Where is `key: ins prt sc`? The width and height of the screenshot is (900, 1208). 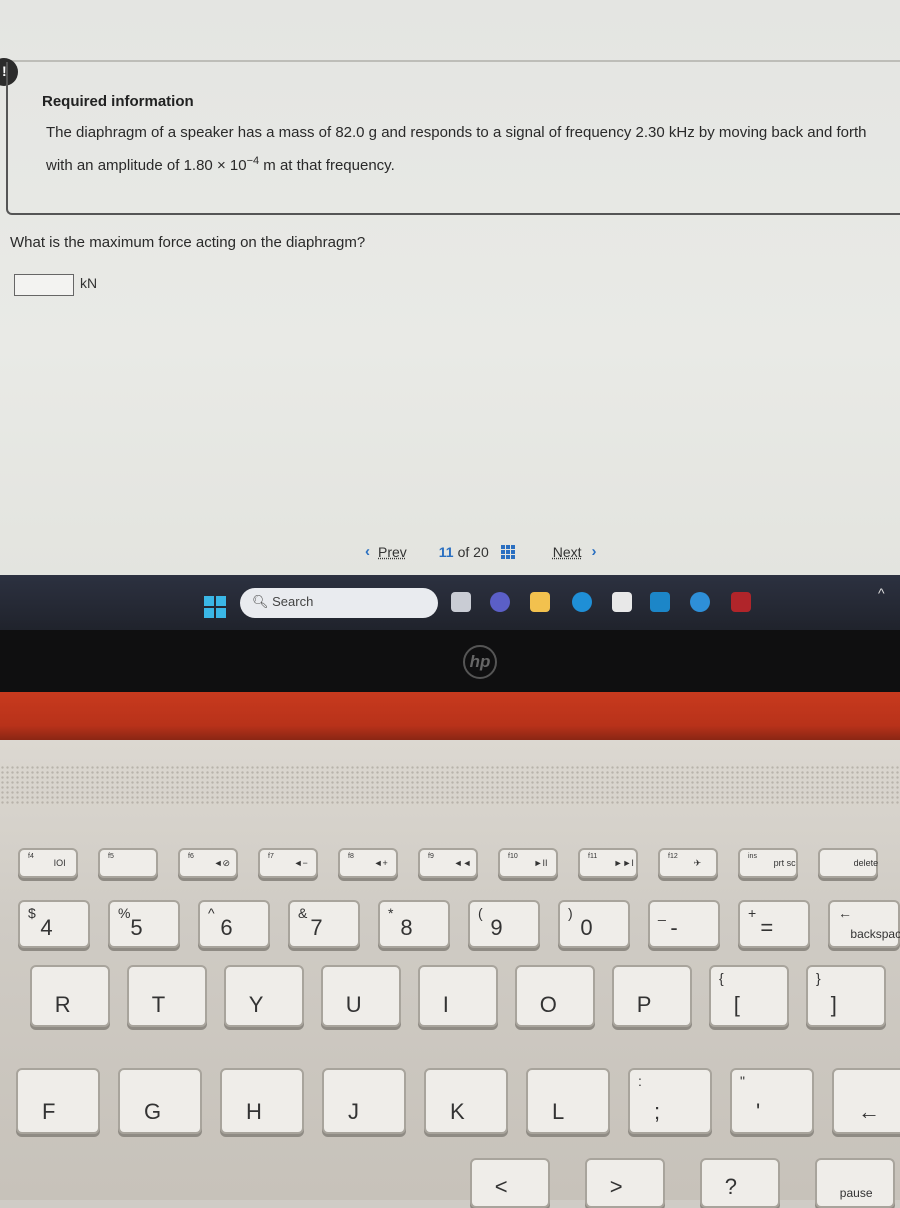
key: ins prt sc is located at coordinates (768, 863).